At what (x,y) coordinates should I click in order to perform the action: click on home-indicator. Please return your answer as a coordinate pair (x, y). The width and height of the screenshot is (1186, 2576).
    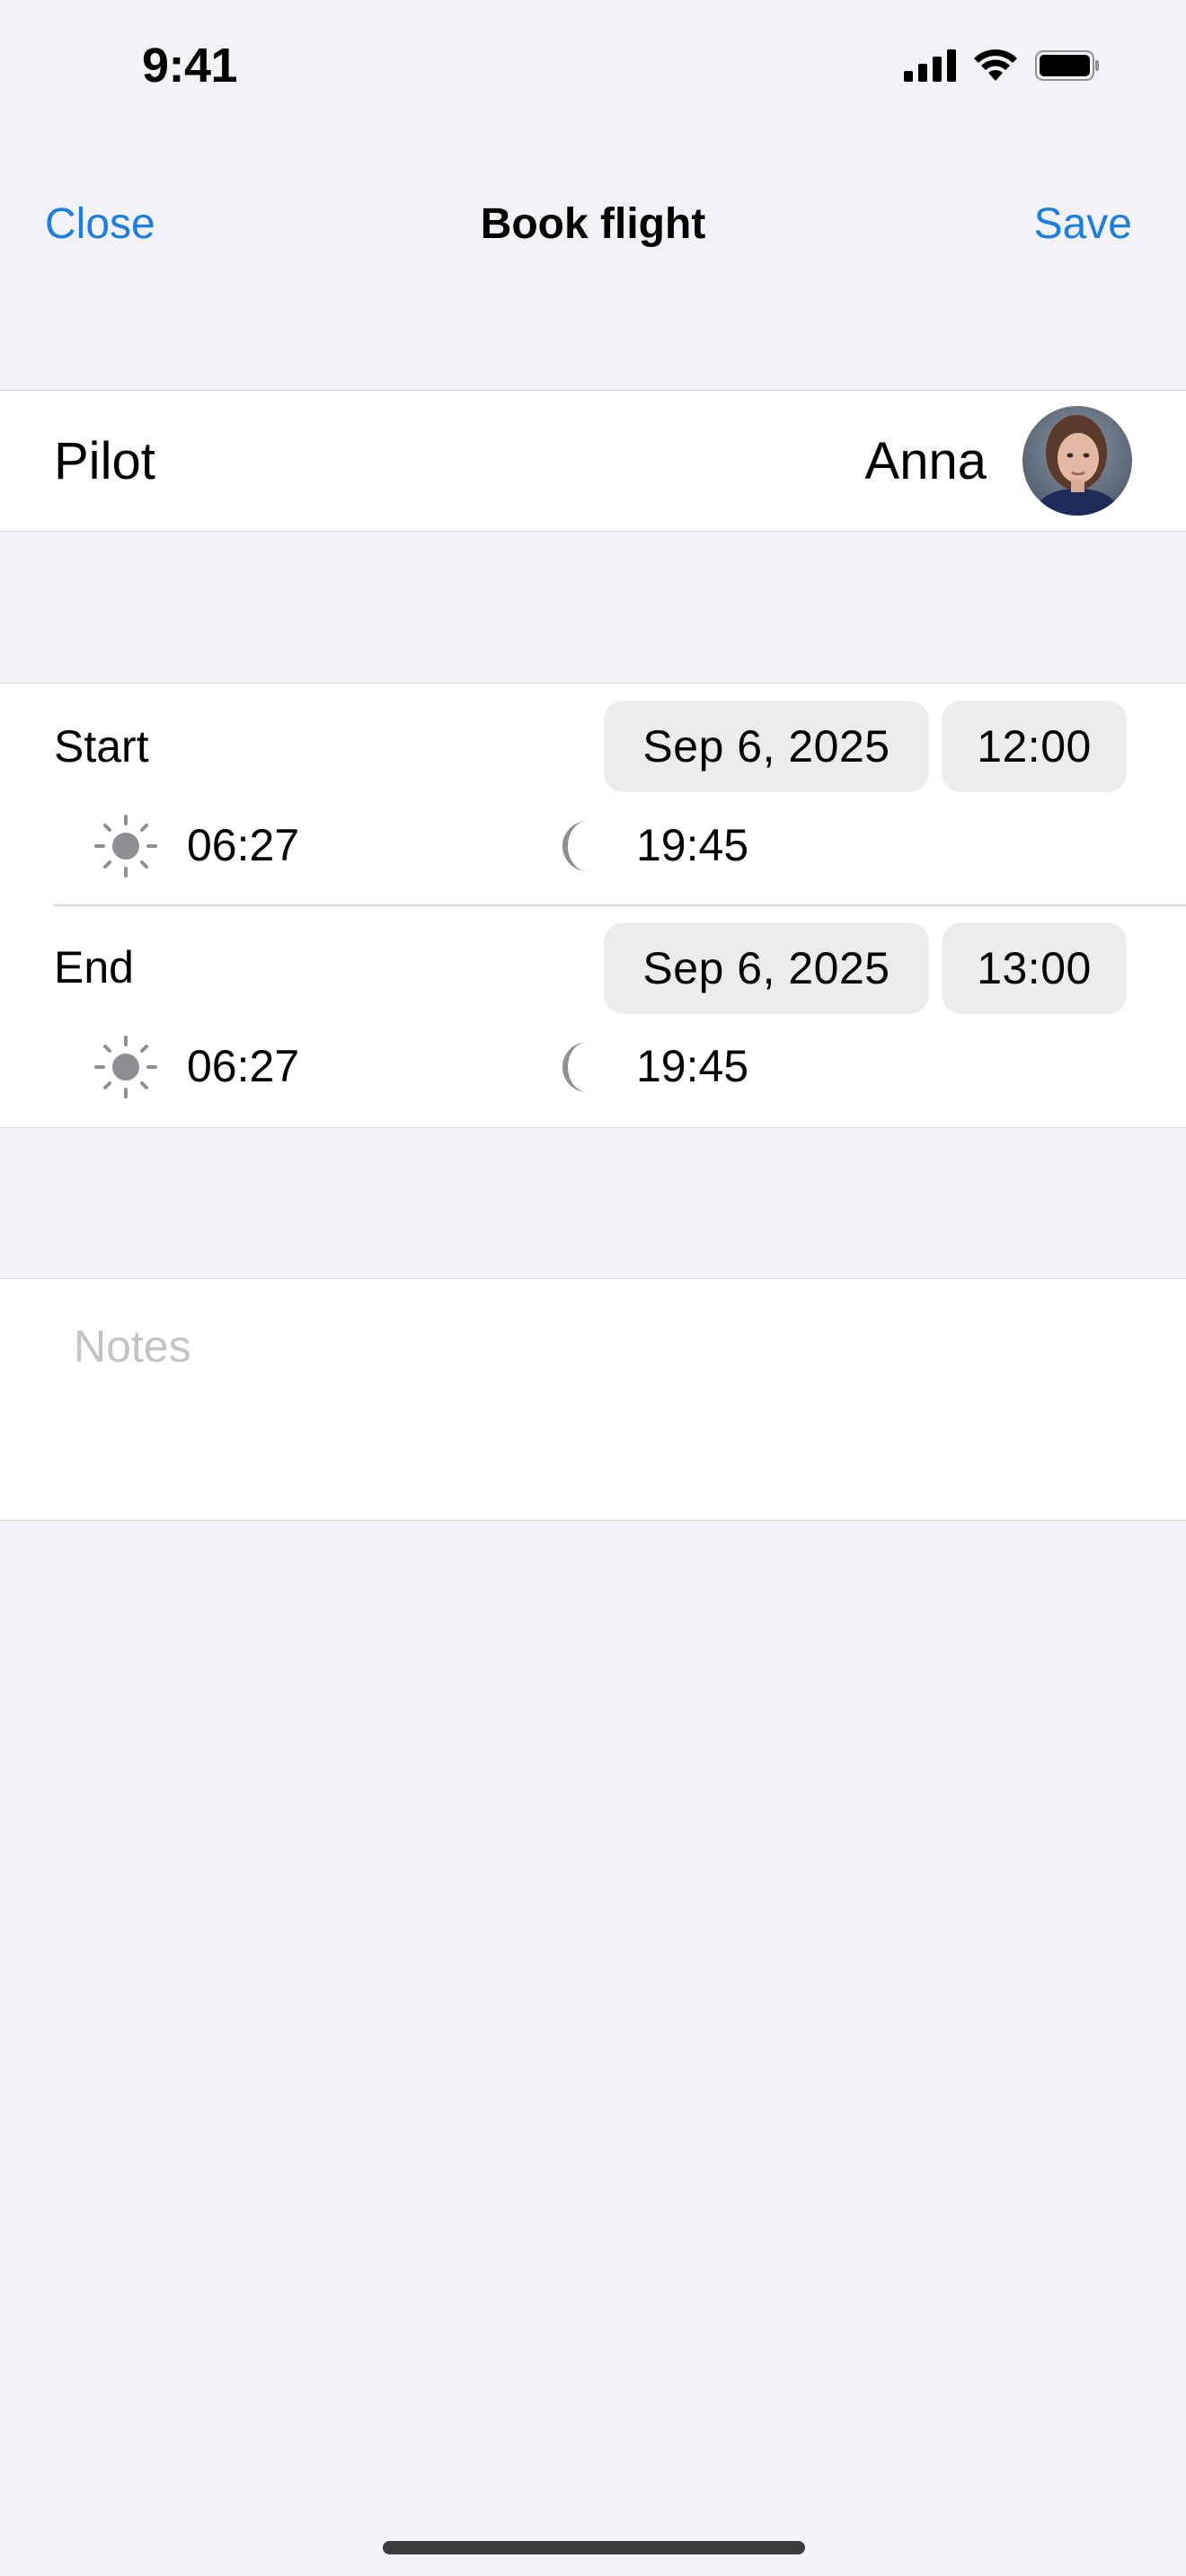
    Looking at the image, I should click on (594, 2547).